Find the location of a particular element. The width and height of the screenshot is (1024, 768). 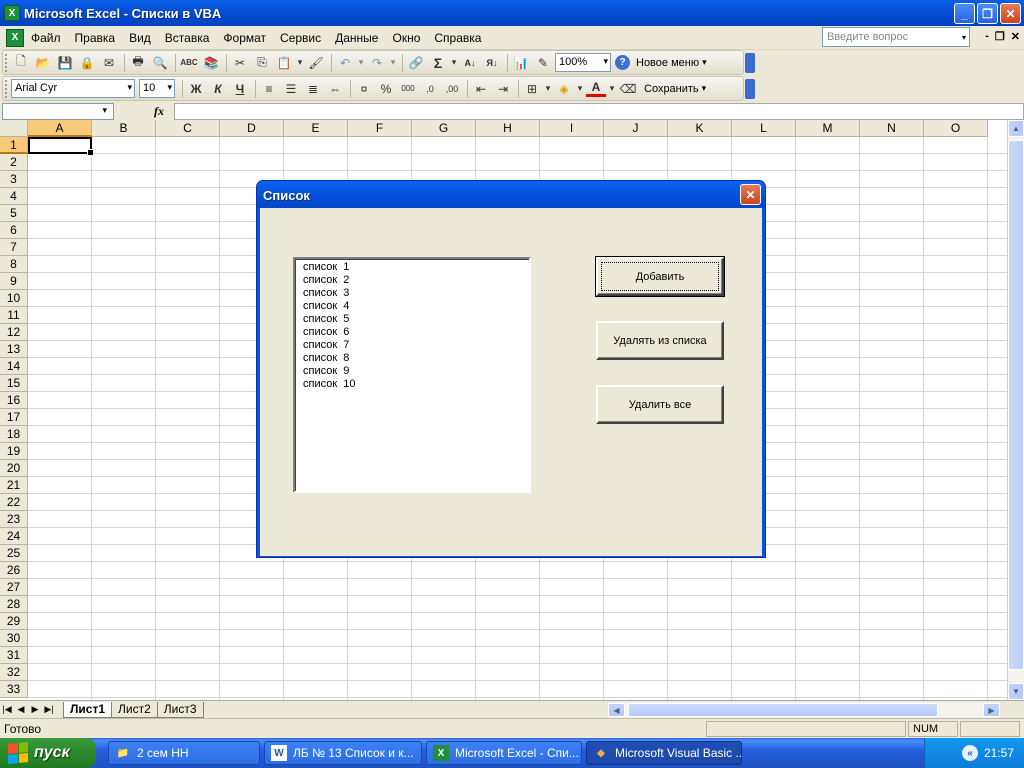

sort-ascending-icon: A↓ is located at coordinates (470, 63).